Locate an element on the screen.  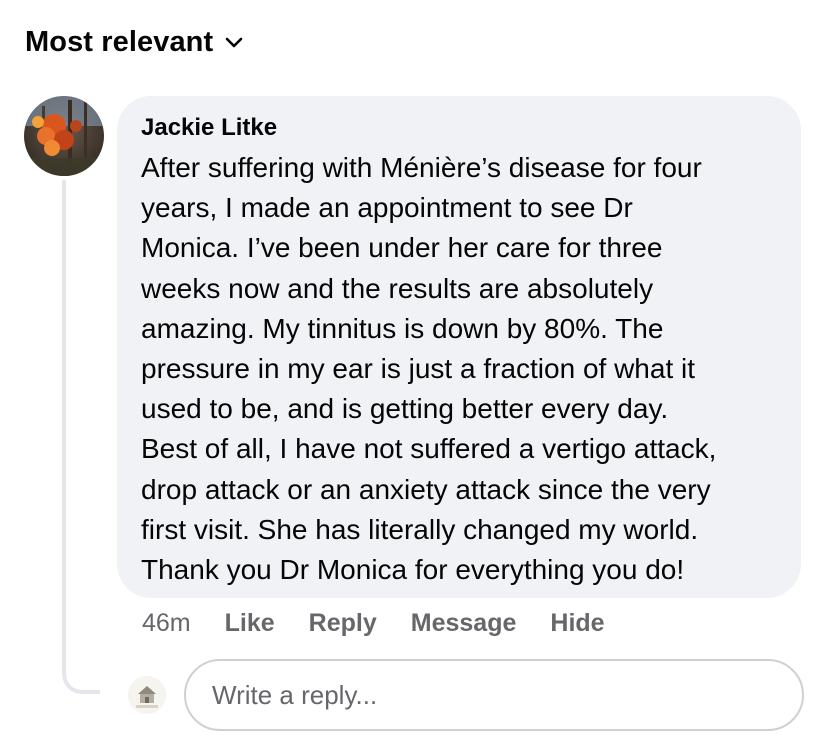
reply-input is located at coordinates (494, 695).